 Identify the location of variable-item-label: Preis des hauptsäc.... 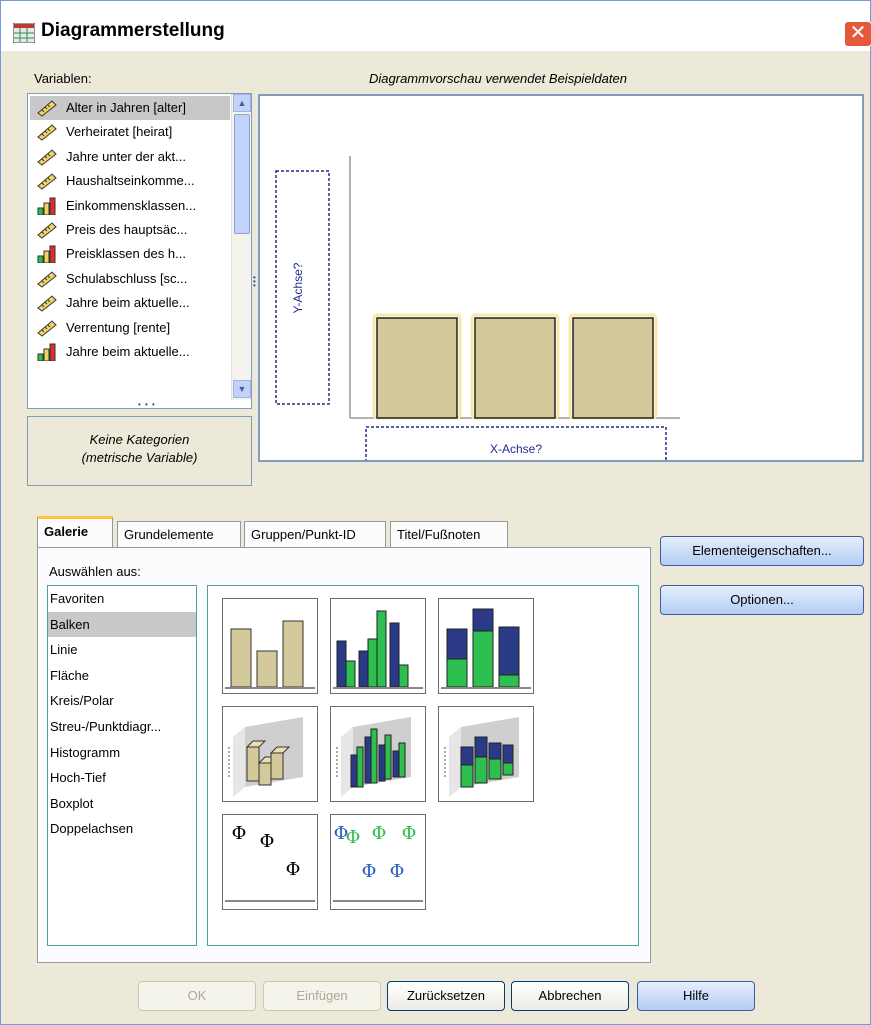
(127, 229).